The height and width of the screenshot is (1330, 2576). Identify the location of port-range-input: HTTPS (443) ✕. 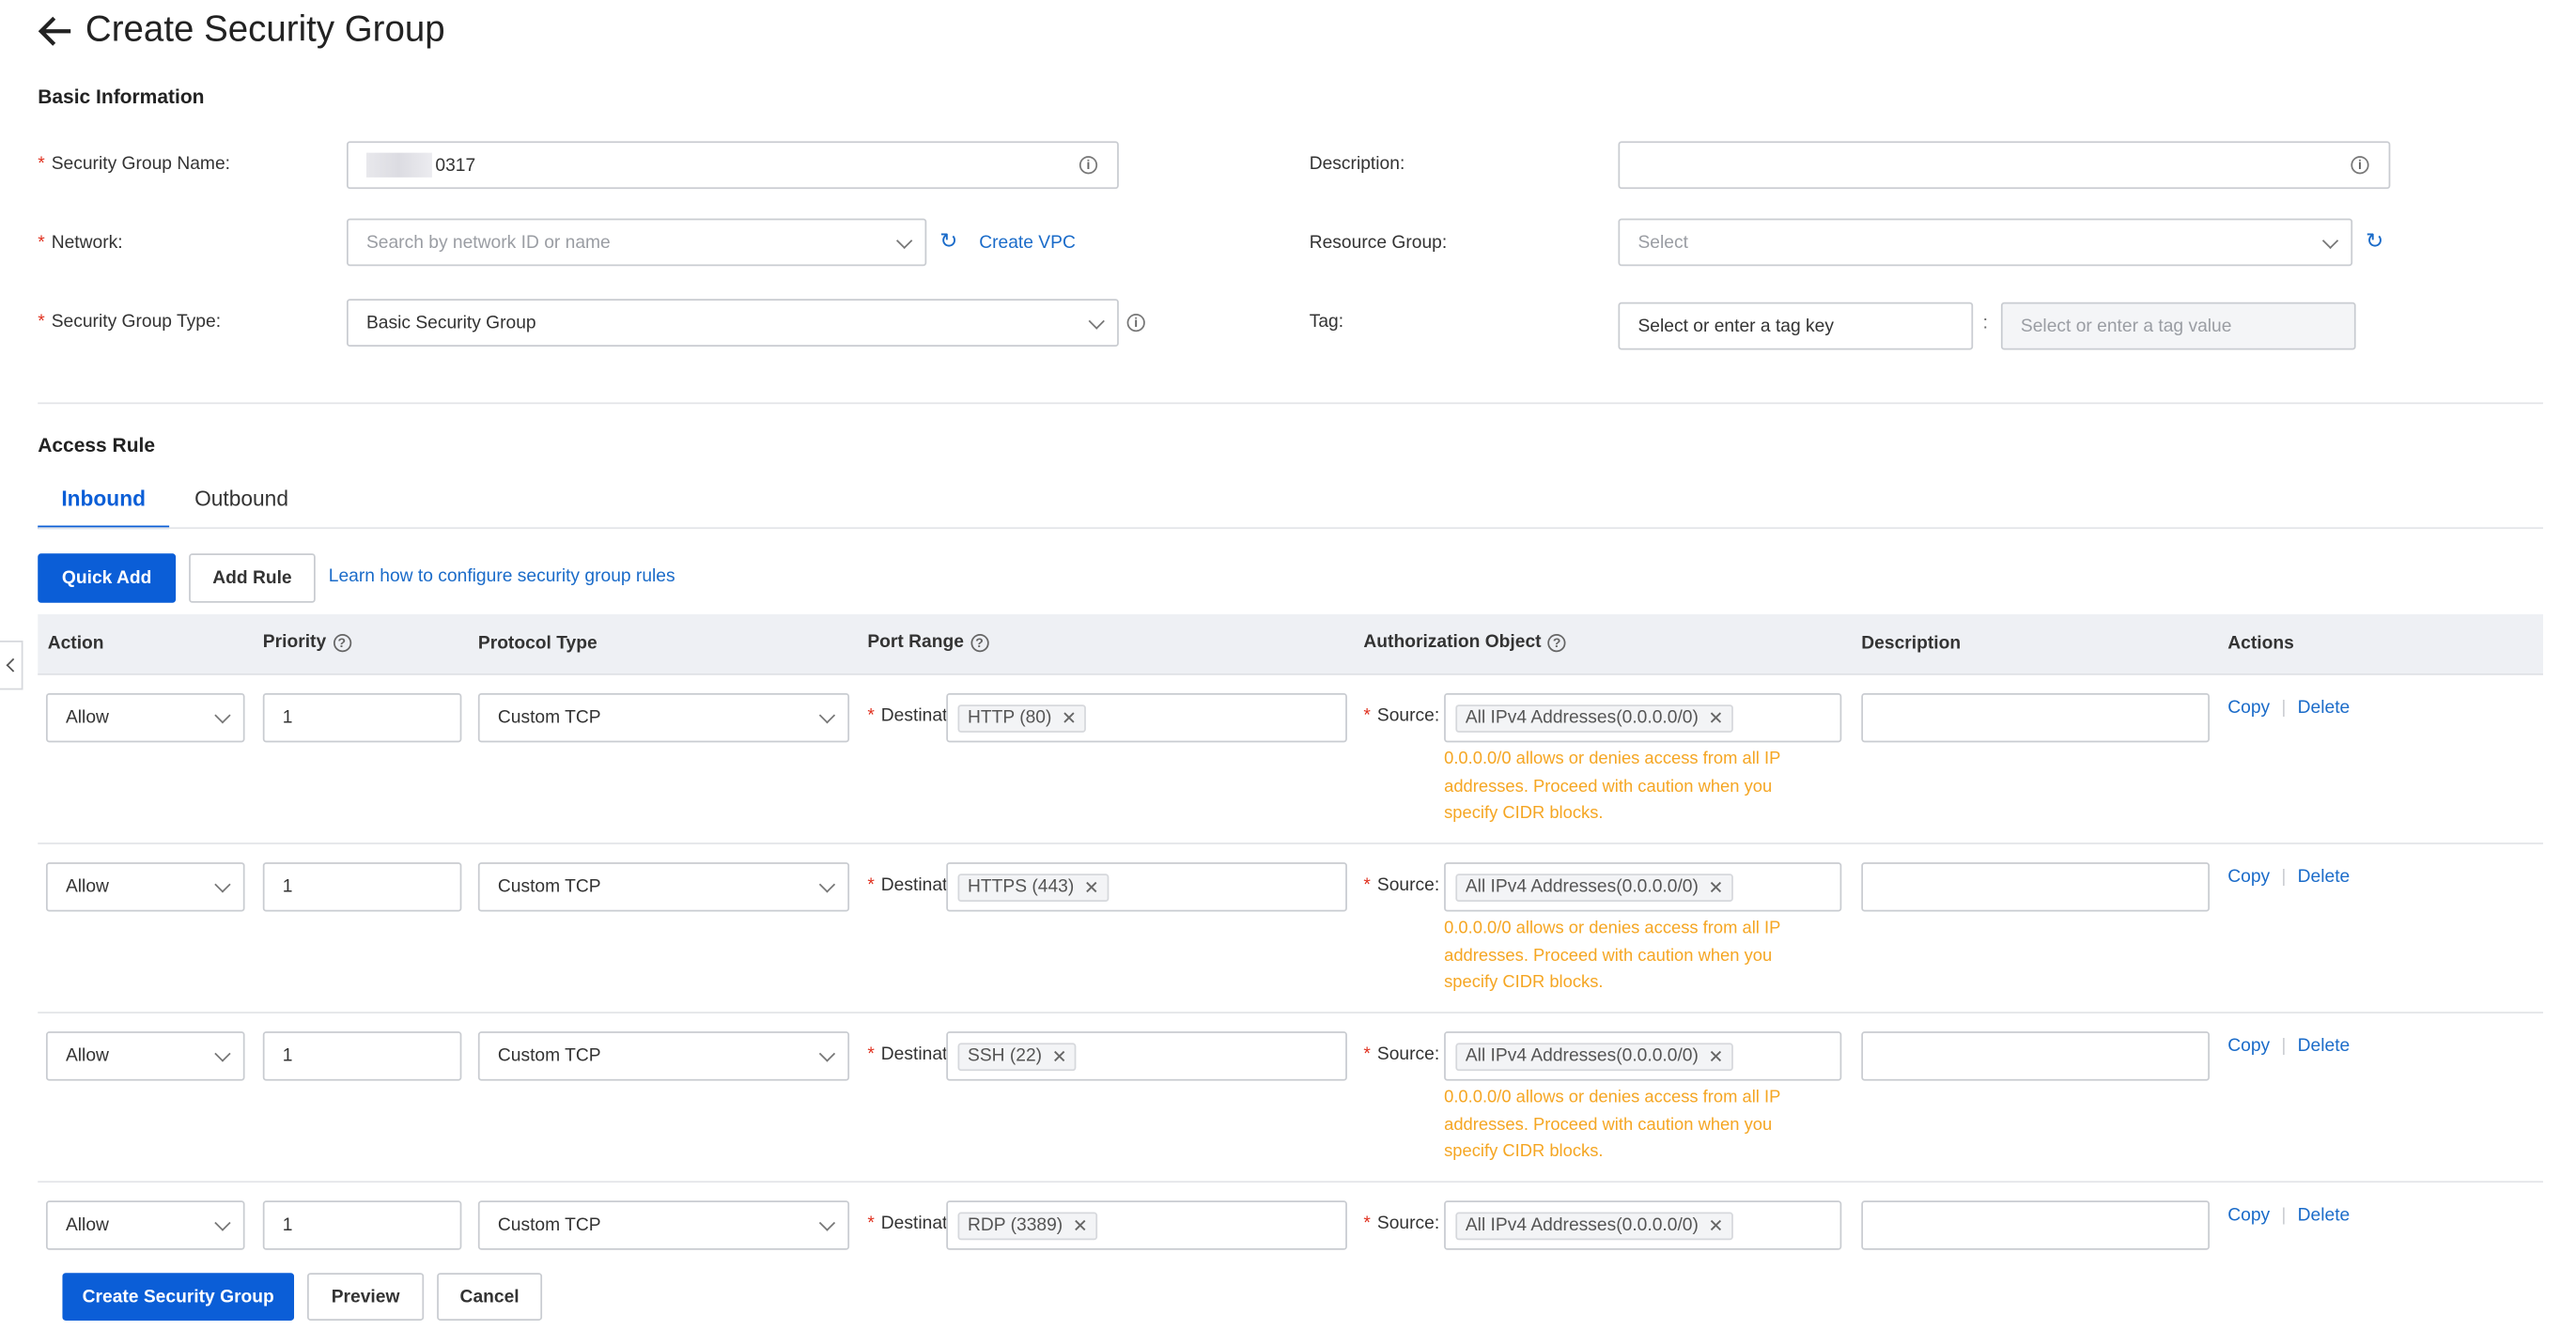
(1147, 887).